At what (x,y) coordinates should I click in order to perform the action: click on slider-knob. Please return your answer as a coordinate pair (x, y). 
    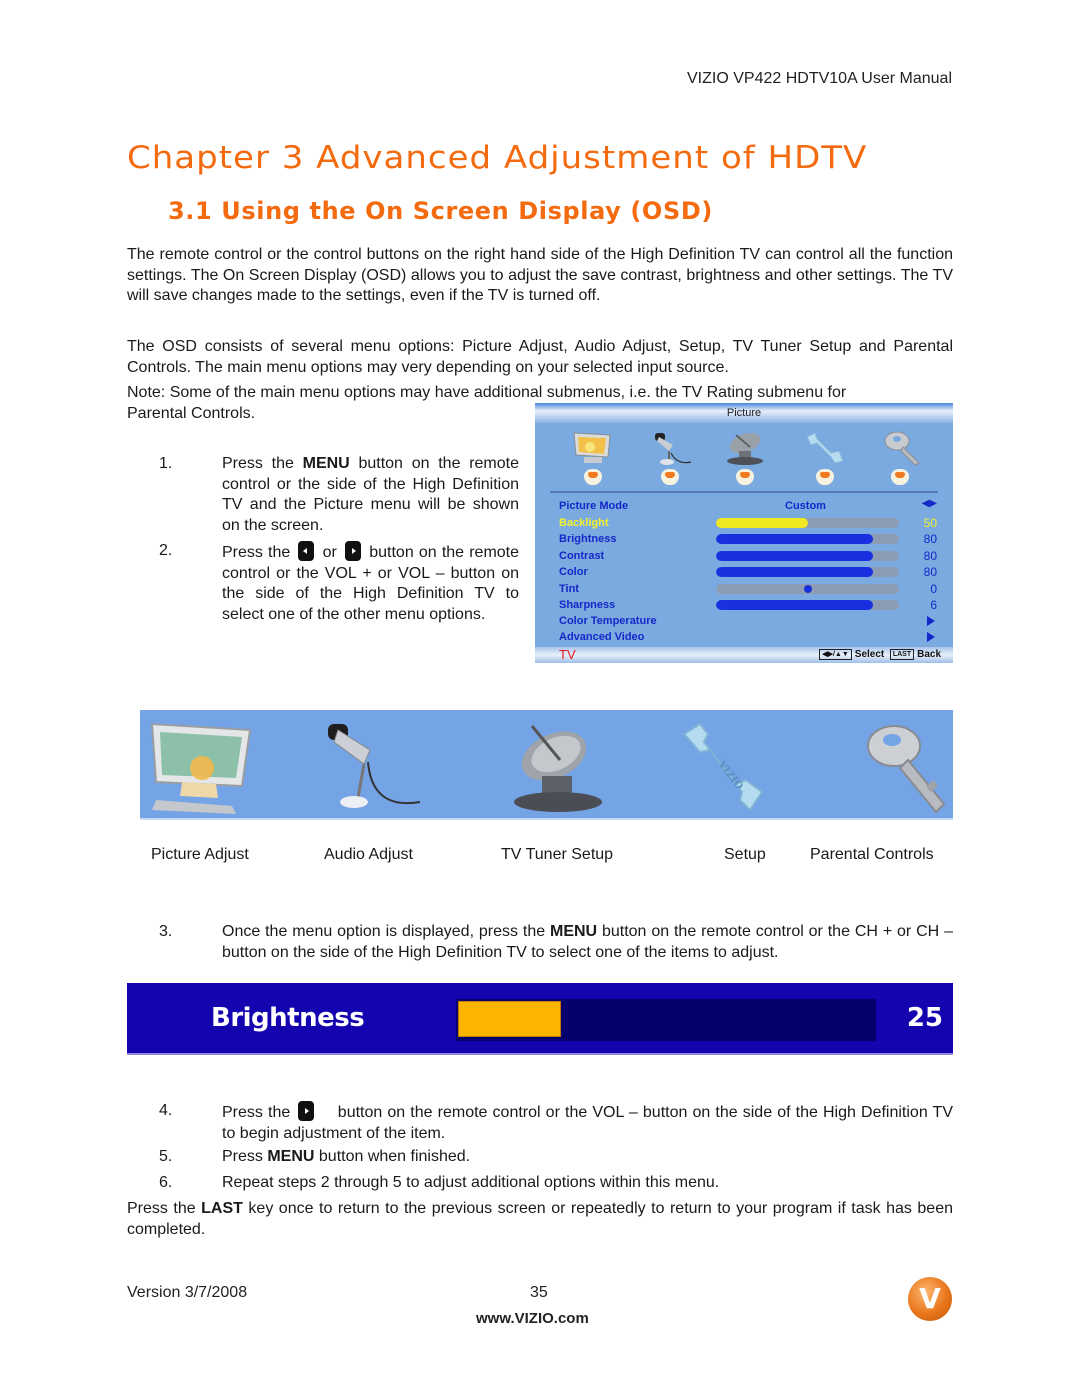
    Looking at the image, I should click on (807, 588).